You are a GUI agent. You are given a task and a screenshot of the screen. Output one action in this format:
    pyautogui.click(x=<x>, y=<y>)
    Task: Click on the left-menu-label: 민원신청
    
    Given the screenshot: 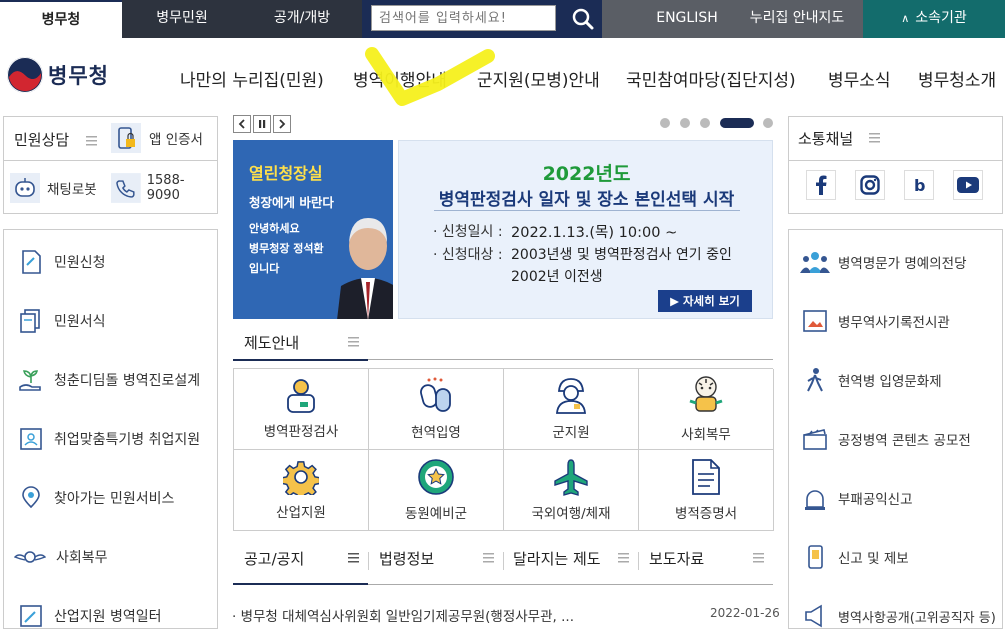 What is the action you would take?
    pyautogui.click(x=80, y=263)
    